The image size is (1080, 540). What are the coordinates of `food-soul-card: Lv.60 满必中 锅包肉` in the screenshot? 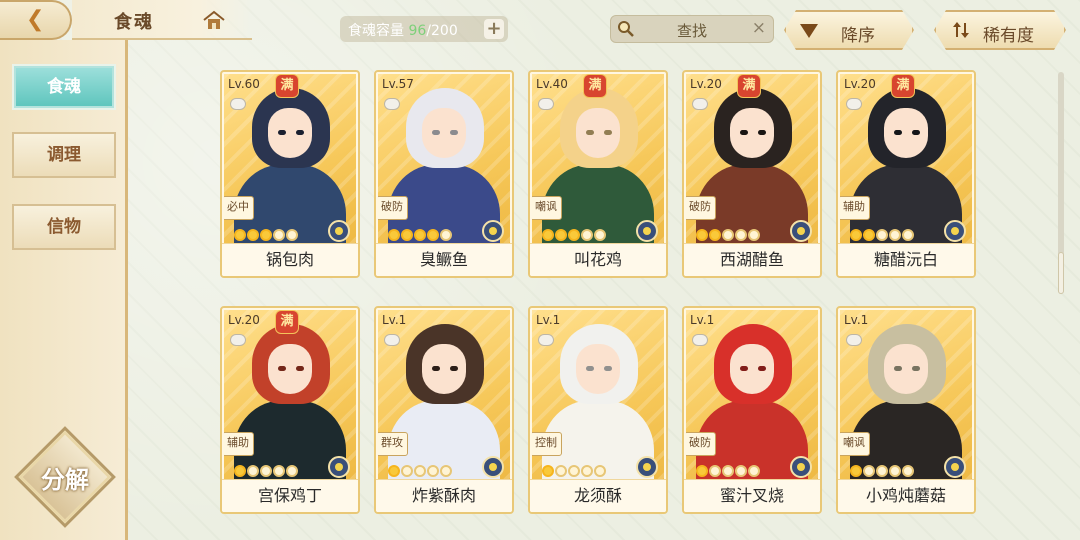 It's located at (290, 174).